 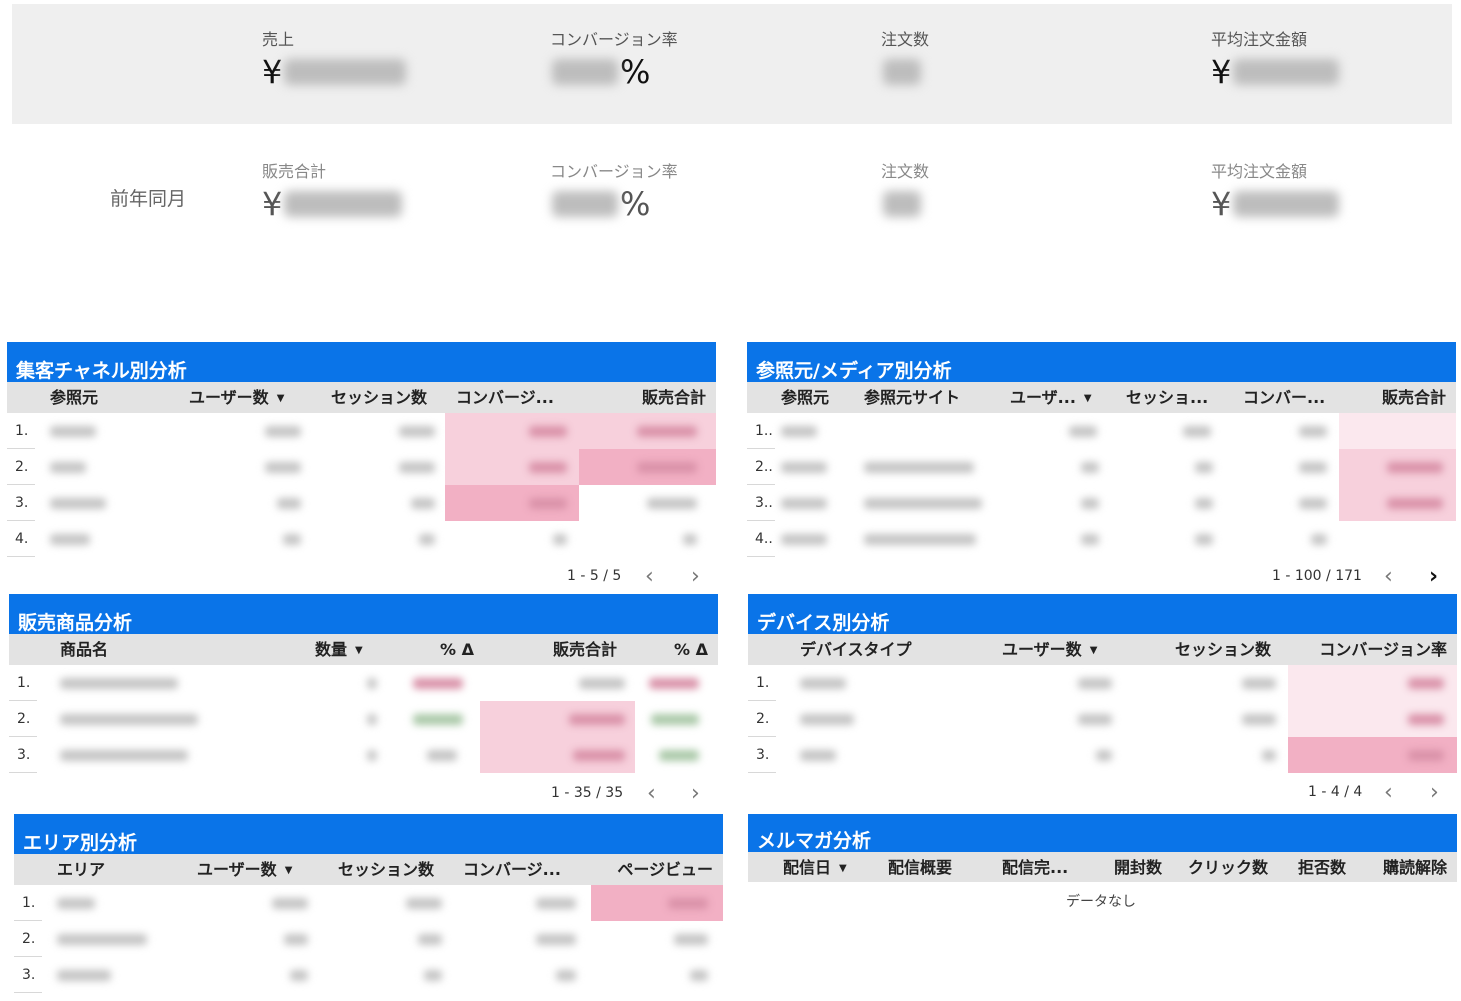 What do you see at coordinates (1276, 204) in the screenshot?
I see `kpi-prev-aov-value: ¥` at bounding box center [1276, 204].